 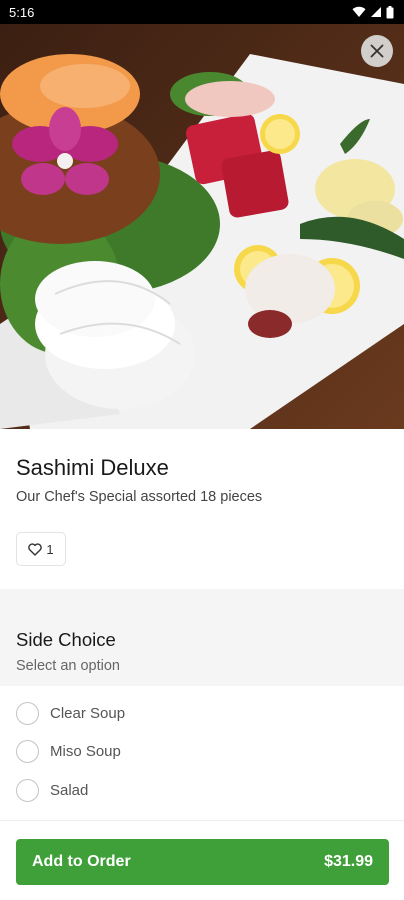 I want to click on option-label: Salad, so click(x=69, y=790).